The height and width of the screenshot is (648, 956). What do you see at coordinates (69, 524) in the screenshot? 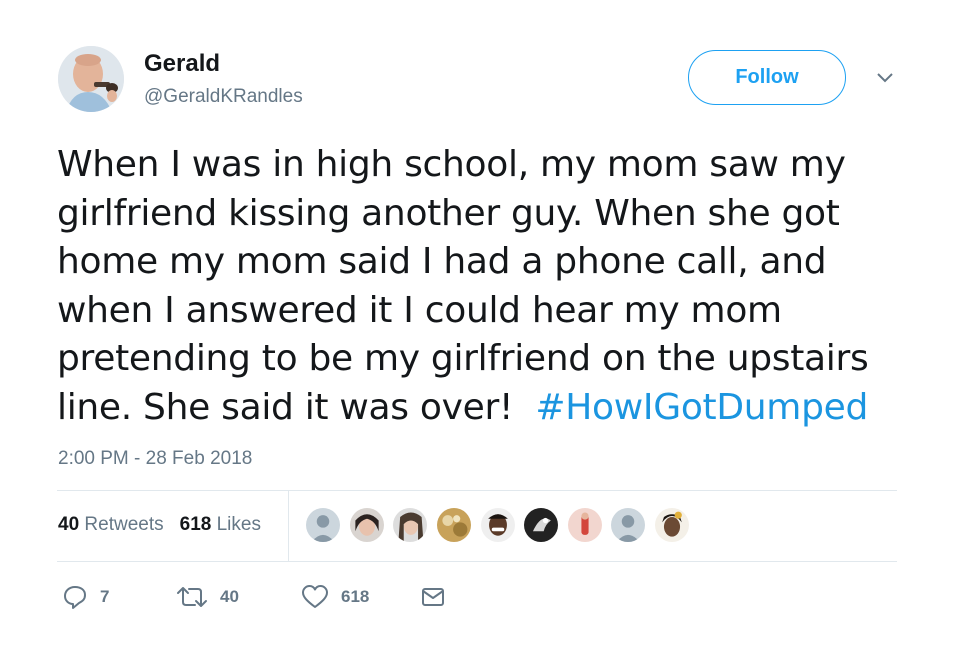
I see `retweets-count: 40` at bounding box center [69, 524].